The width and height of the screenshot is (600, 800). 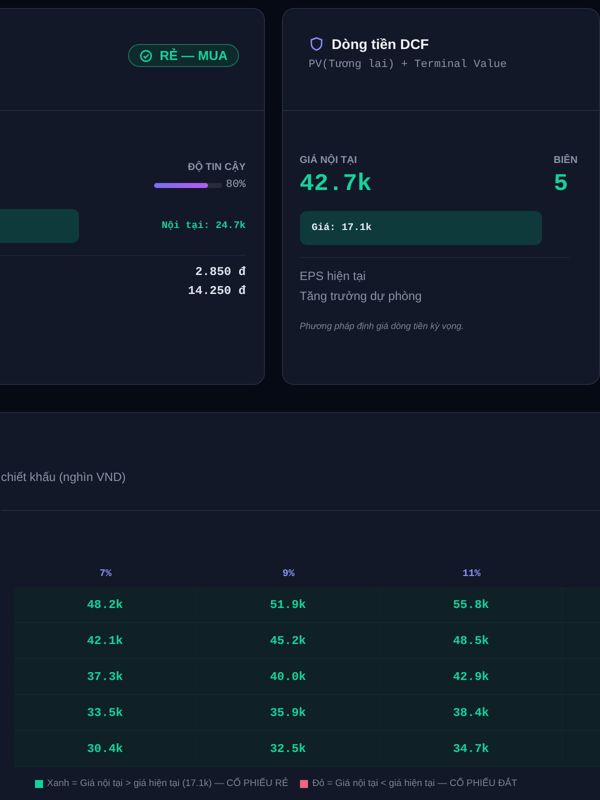 I want to click on table-cell: 45.2k, so click(x=288, y=640).